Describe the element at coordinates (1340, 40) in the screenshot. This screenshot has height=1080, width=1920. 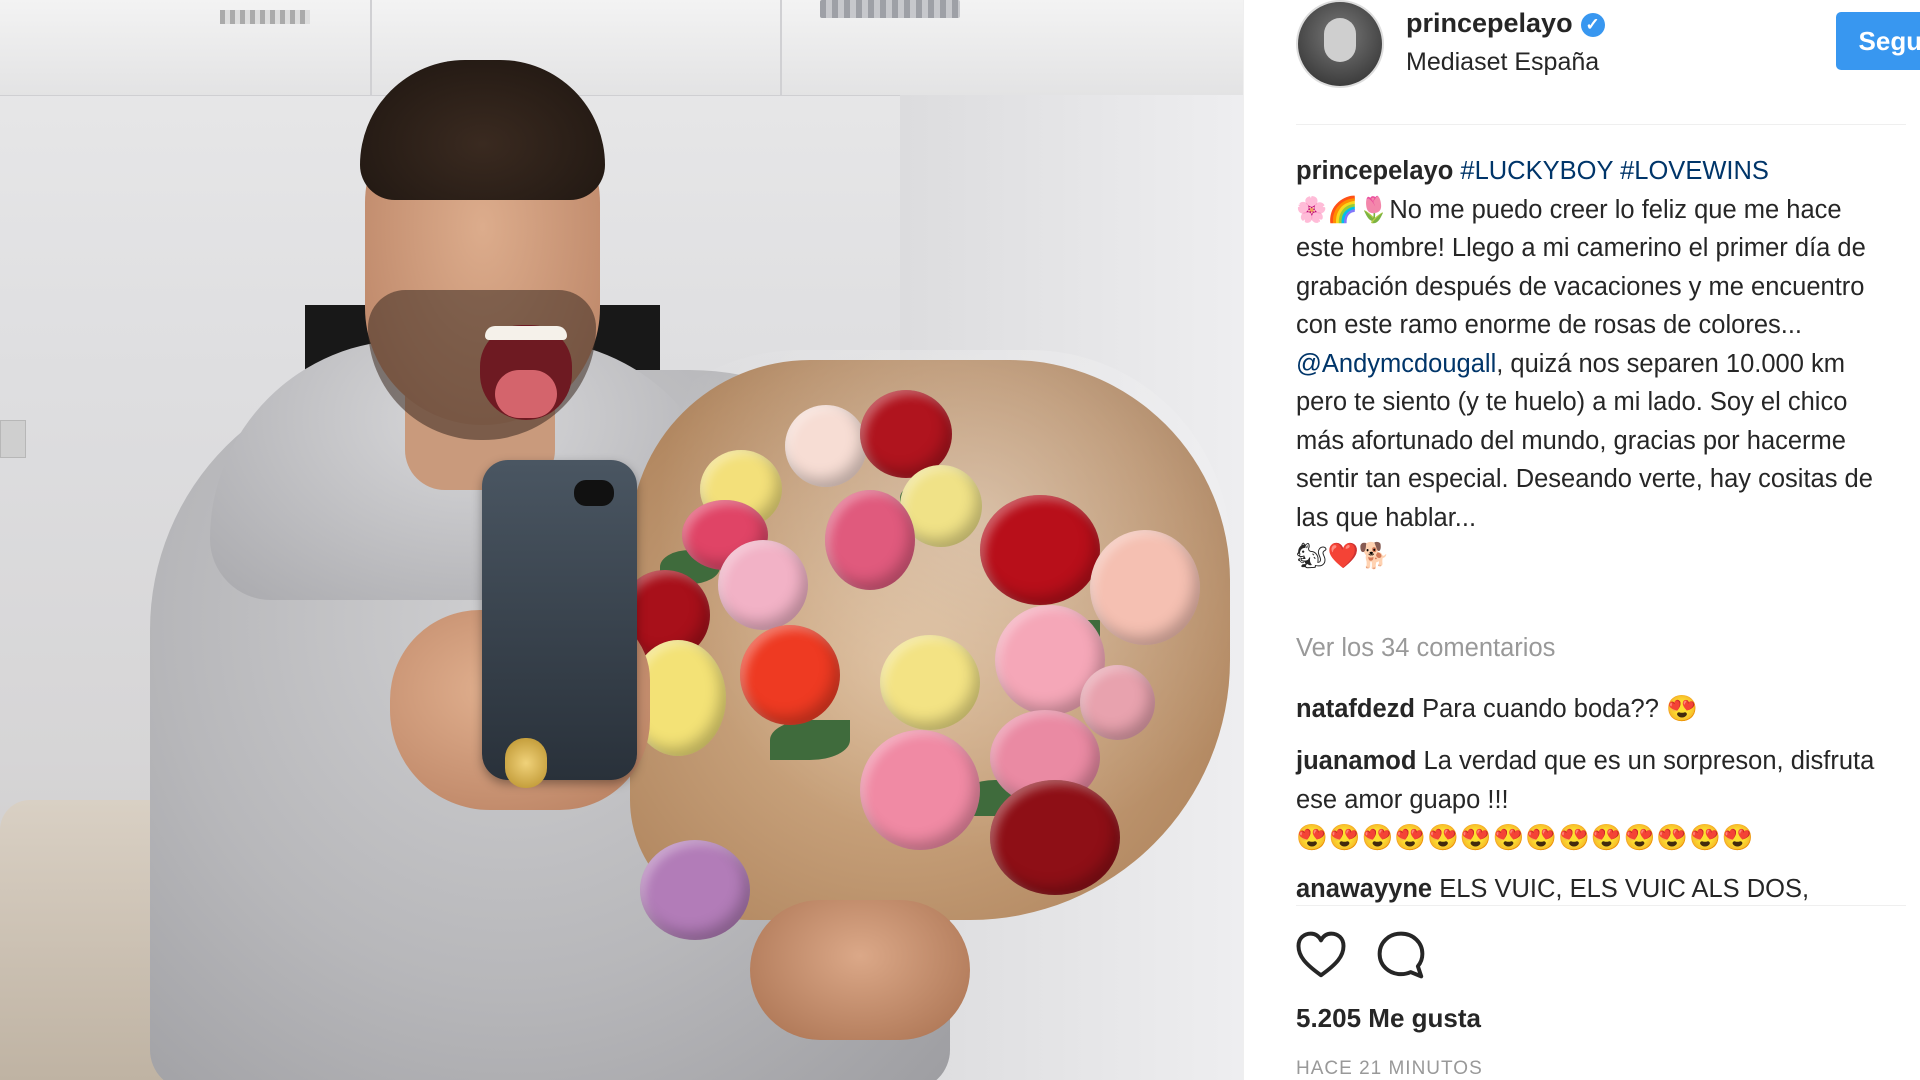
I see `avatar-face` at that location.